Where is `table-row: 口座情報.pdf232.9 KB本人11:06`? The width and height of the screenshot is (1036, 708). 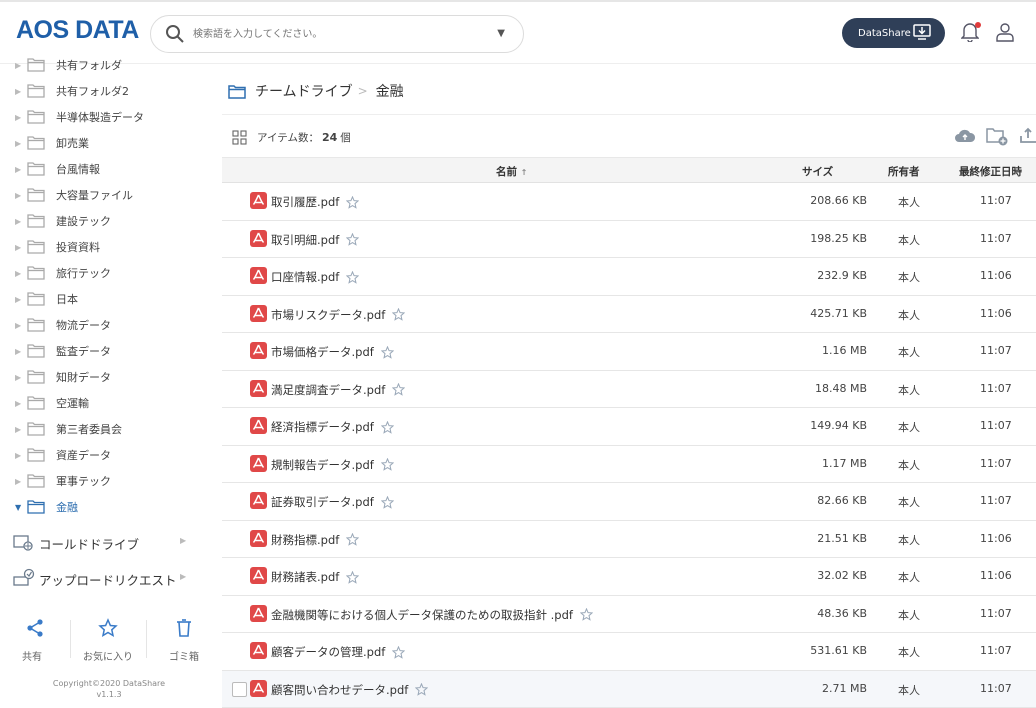 table-row: 口座情報.pdf232.9 KB本人11:06 is located at coordinates (629, 277).